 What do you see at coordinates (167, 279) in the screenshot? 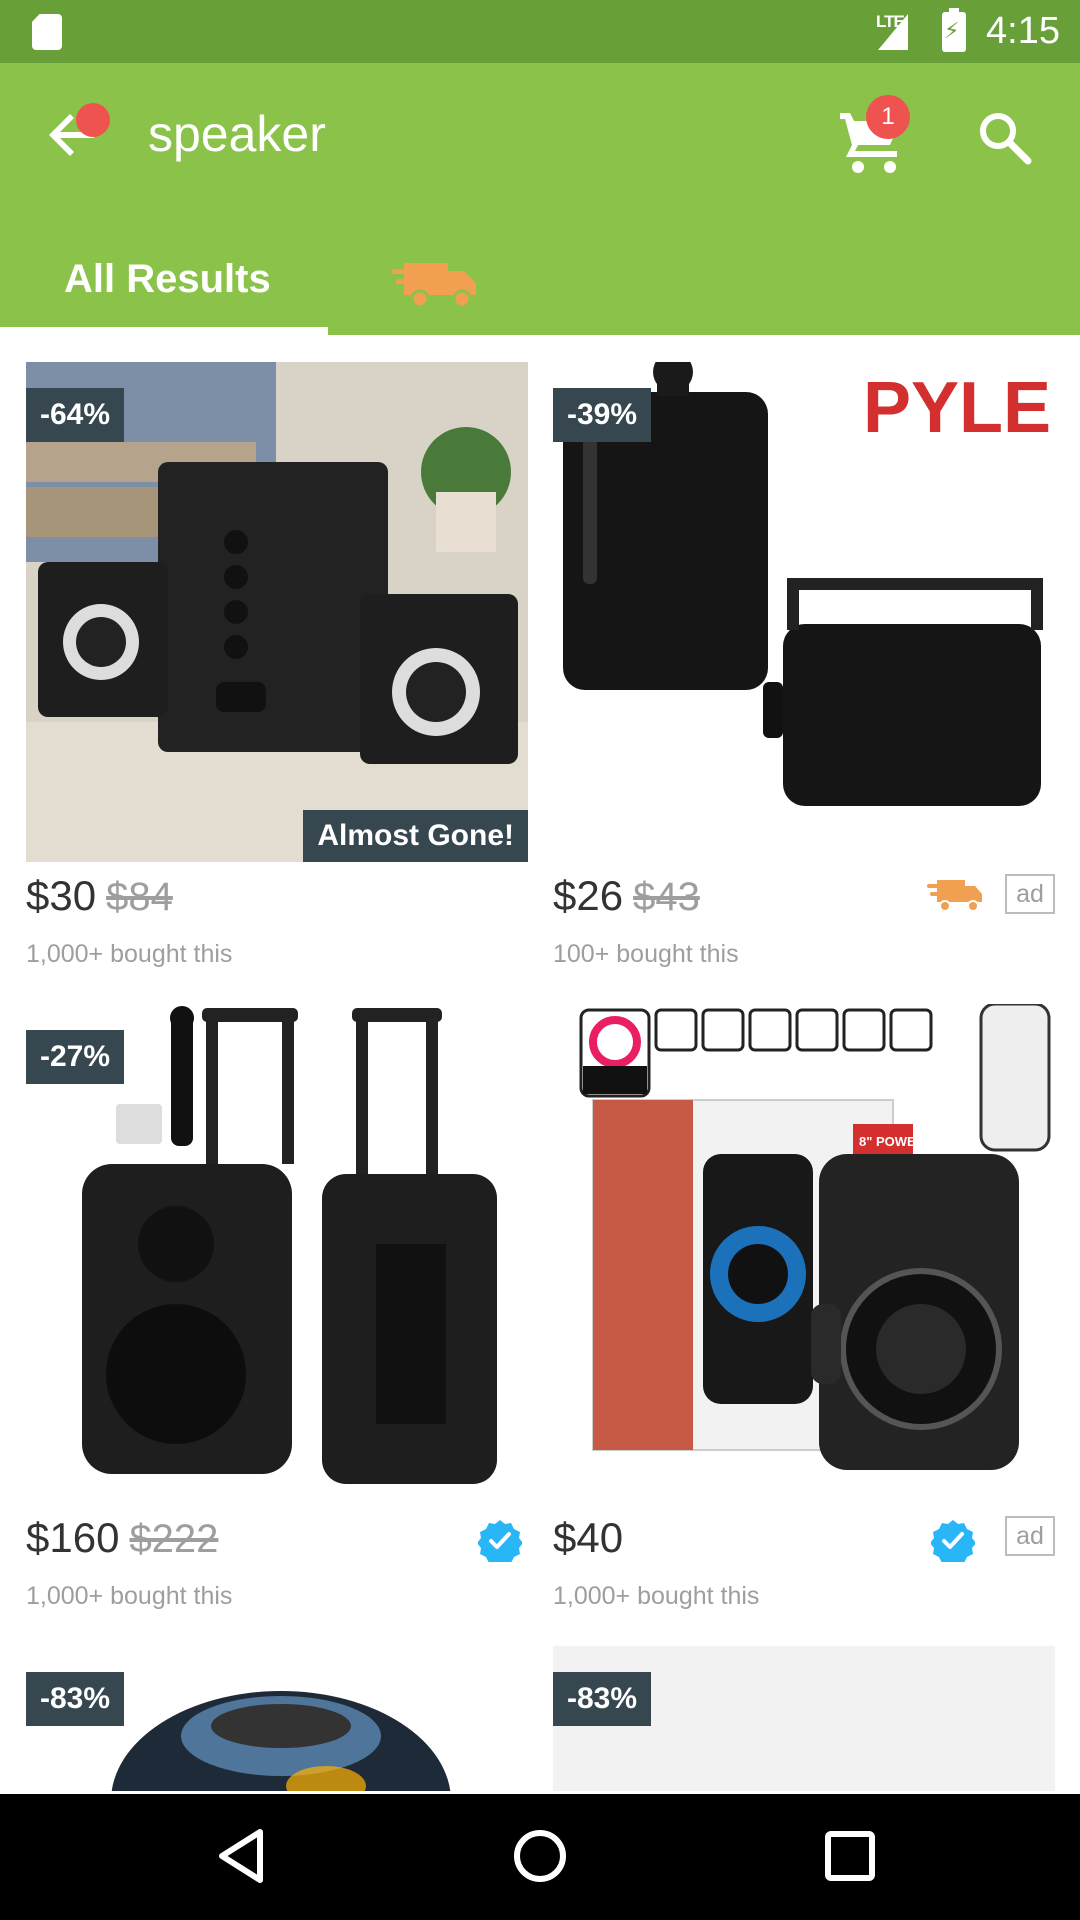
I see `tab-all-results-label: All Results` at bounding box center [167, 279].